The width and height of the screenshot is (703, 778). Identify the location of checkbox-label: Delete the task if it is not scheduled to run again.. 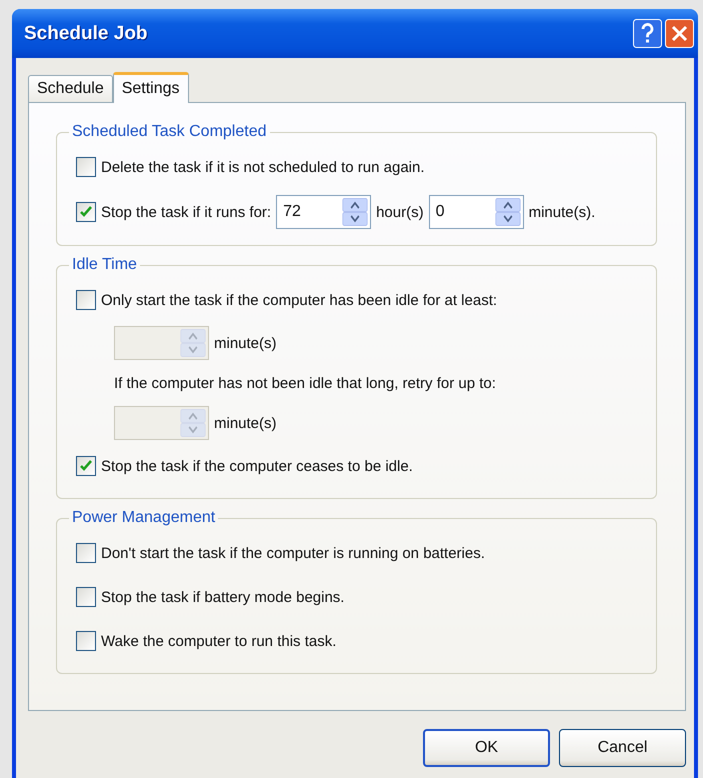
(263, 167).